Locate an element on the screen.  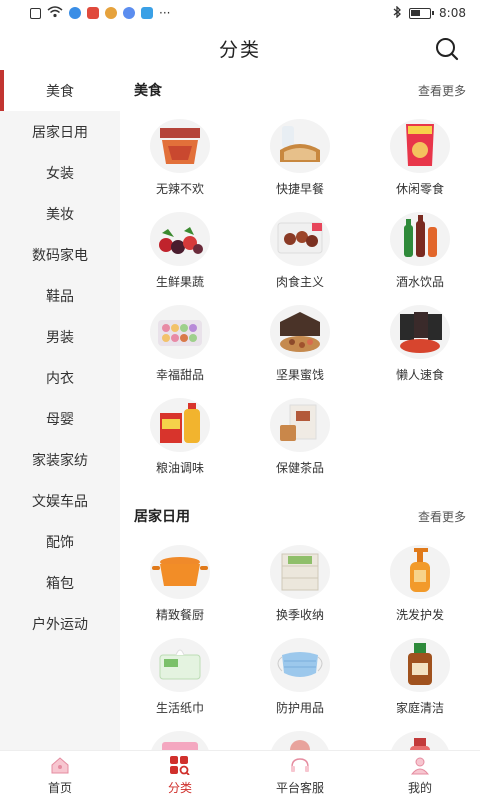
sidebar-item-label: 内衣 is located at coordinates (60, 378).